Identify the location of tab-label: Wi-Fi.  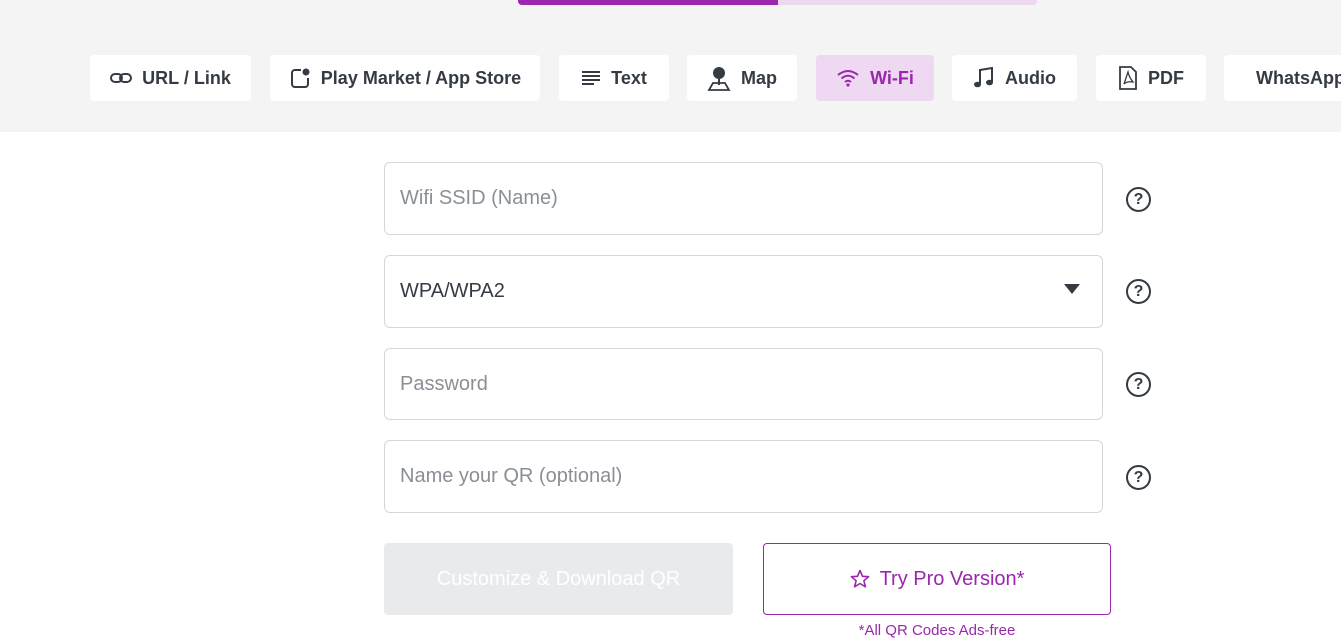
(892, 77).